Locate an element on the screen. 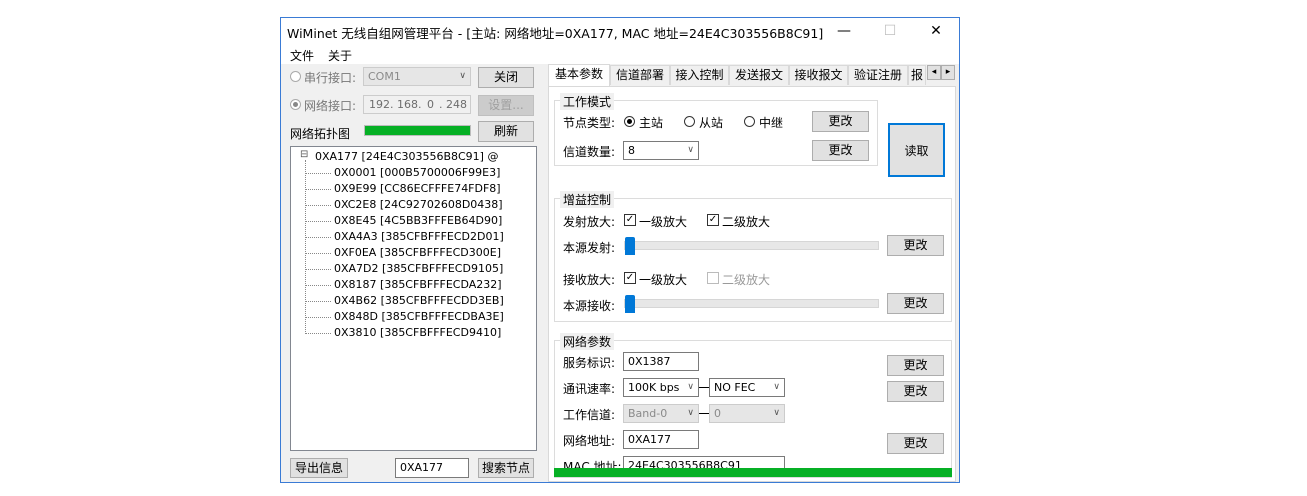 The height and width of the screenshot is (496, 1307). rx-gain-level1-checkbox: ✓ is located at coordinates (630, 278).